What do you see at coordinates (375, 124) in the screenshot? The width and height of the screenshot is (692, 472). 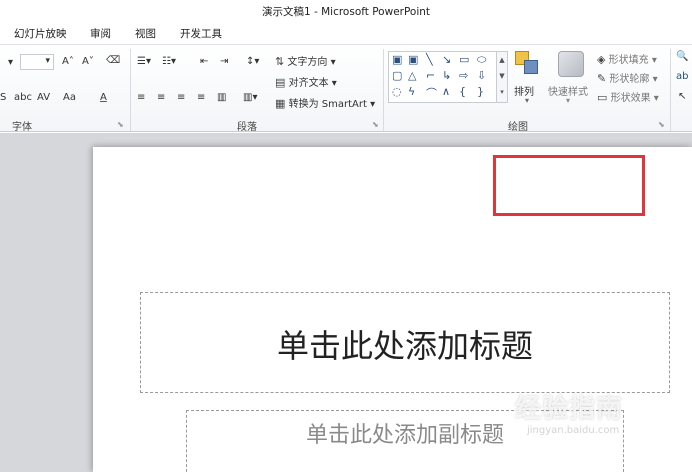 I see `paragraph-dialog-launcher-icon: ⬊` at bounding box center [375, 124].